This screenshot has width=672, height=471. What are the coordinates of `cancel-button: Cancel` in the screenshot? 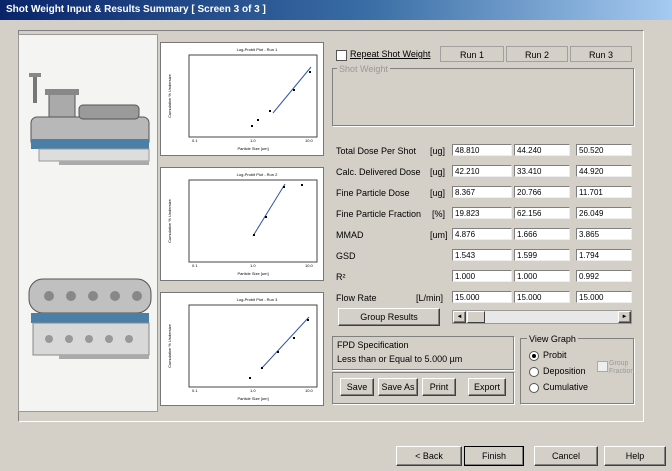 It's located at (566, 456).